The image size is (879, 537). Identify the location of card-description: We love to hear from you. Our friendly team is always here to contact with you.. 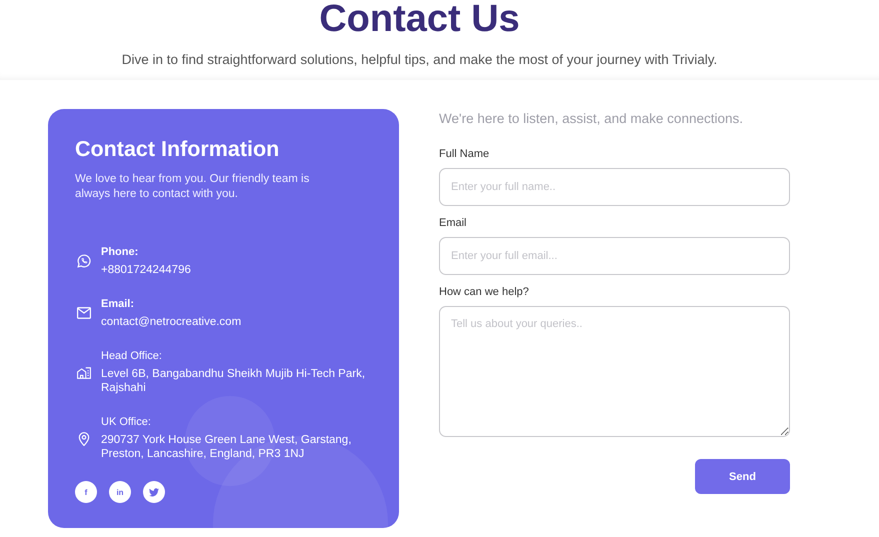
(192, 187).